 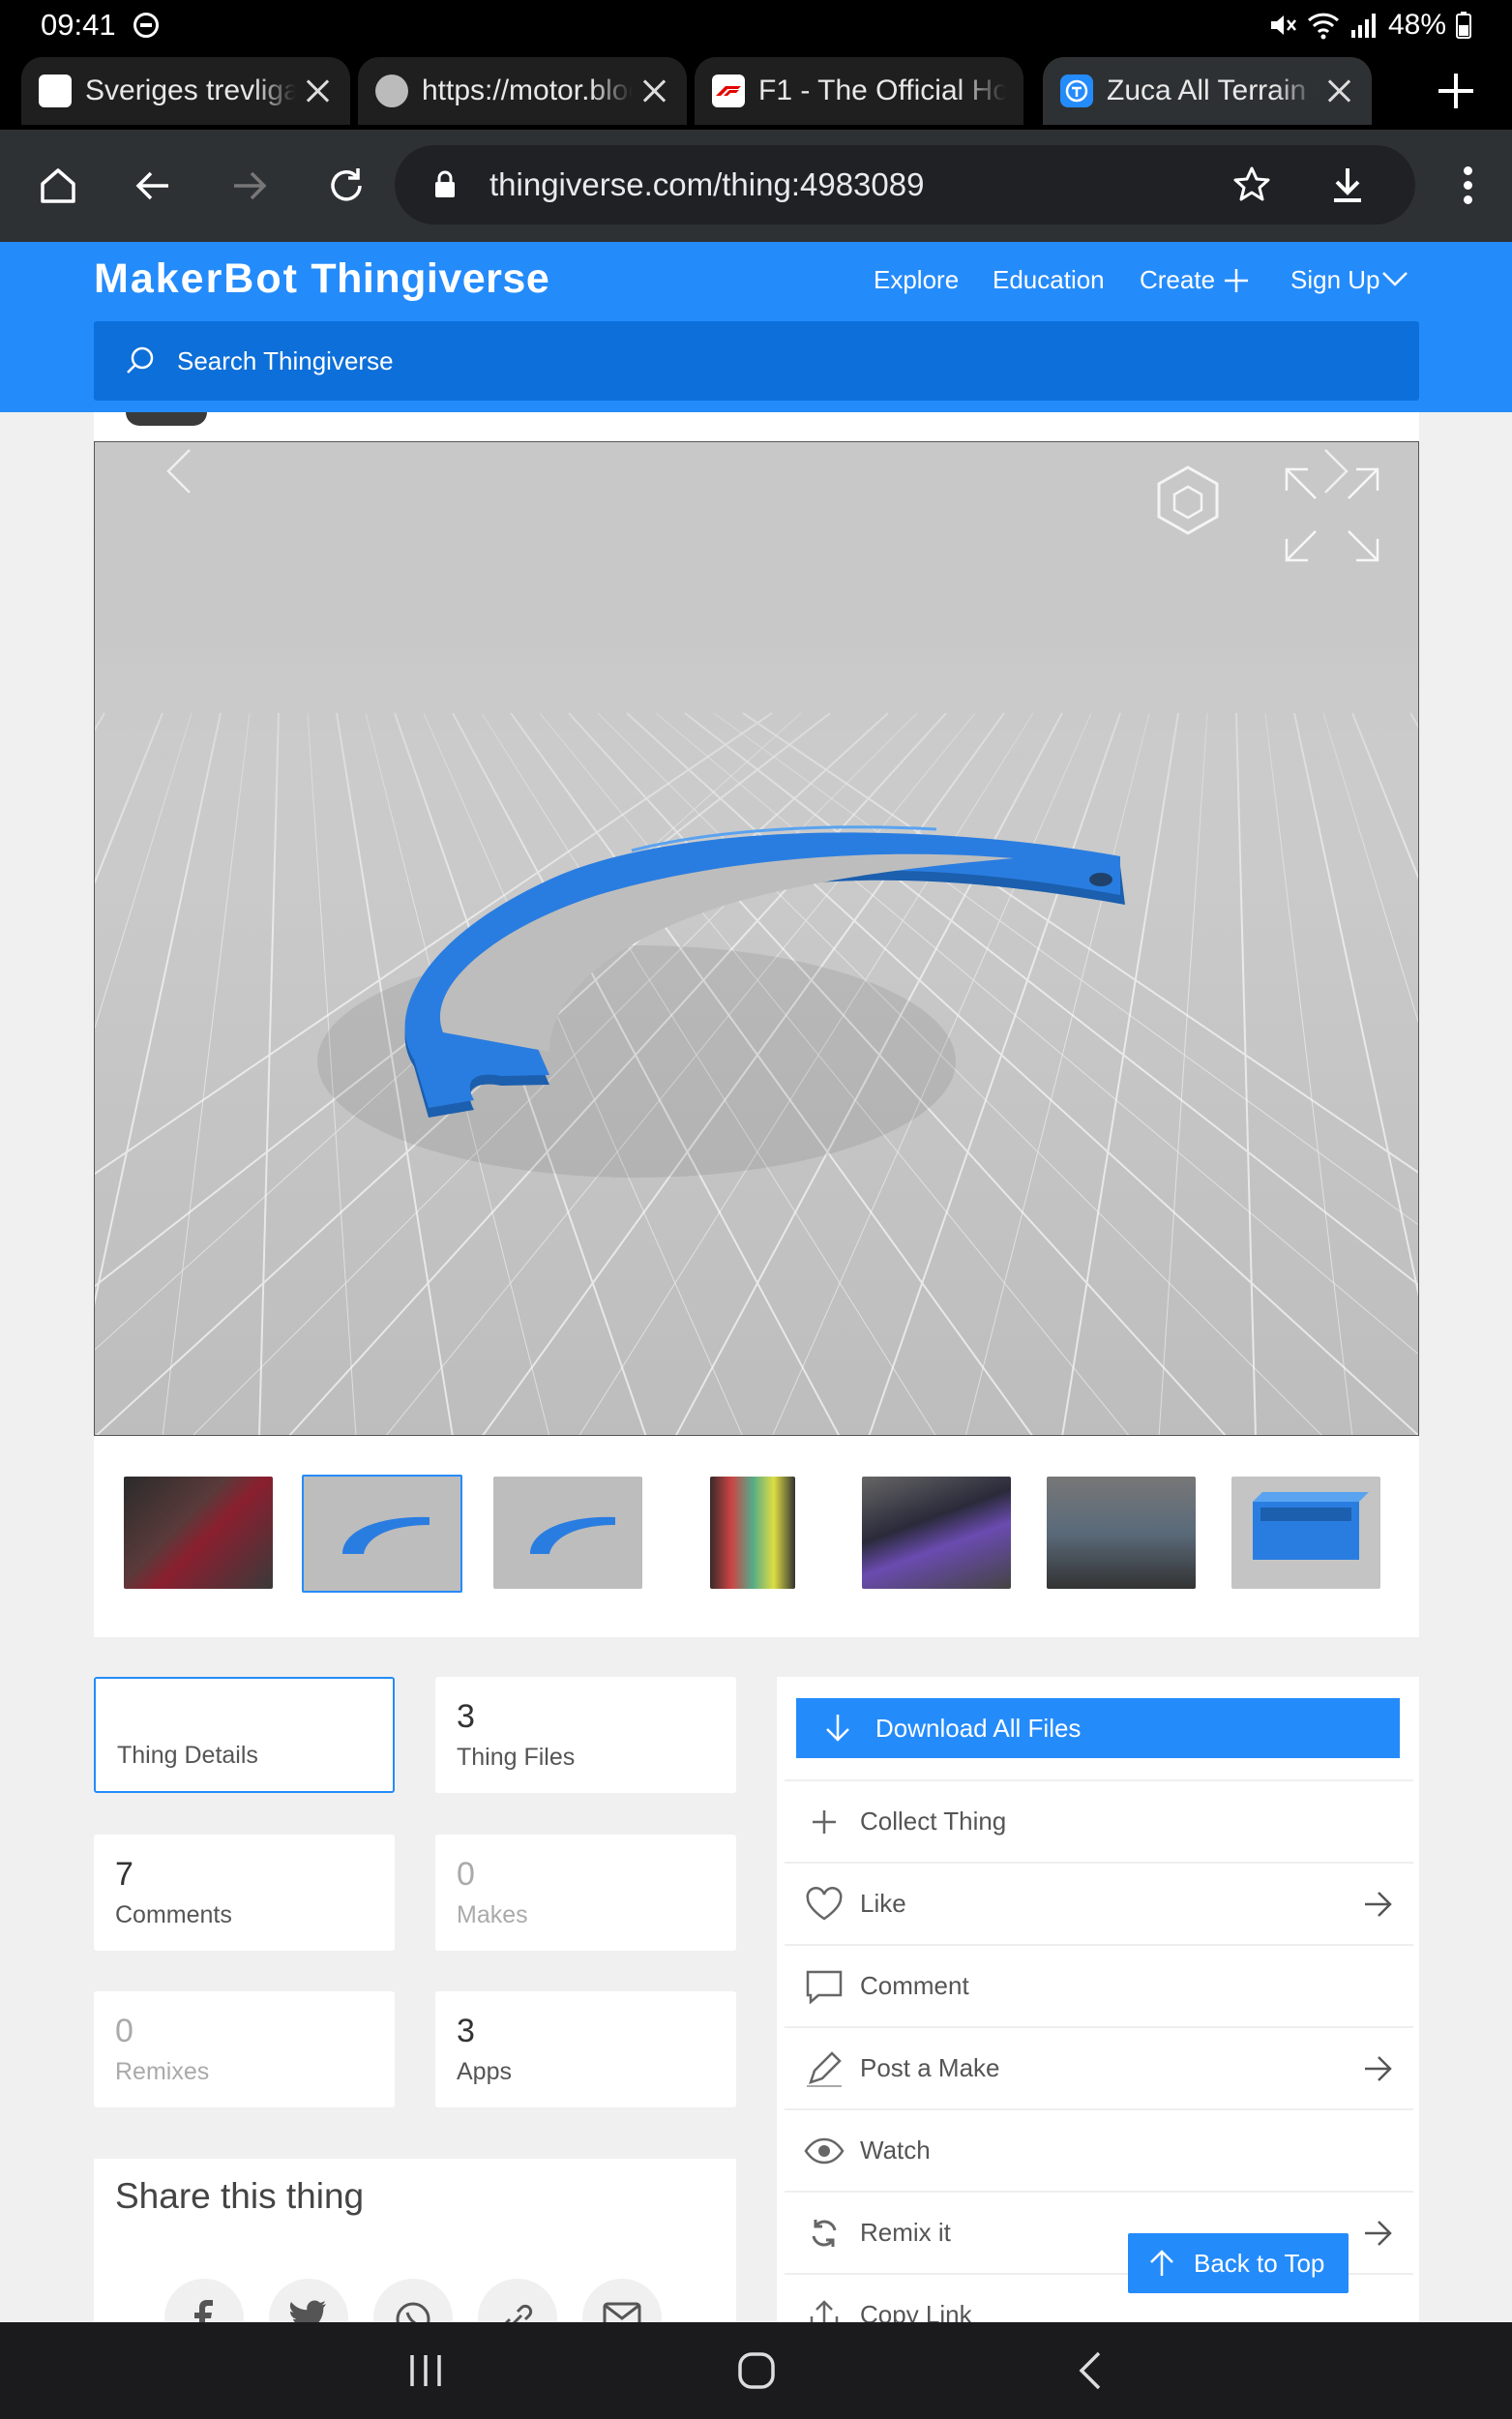 What do you see at coordinates (346, 186) in the screenshot?
I see `reload-icon` at bounding box center [346, 186].